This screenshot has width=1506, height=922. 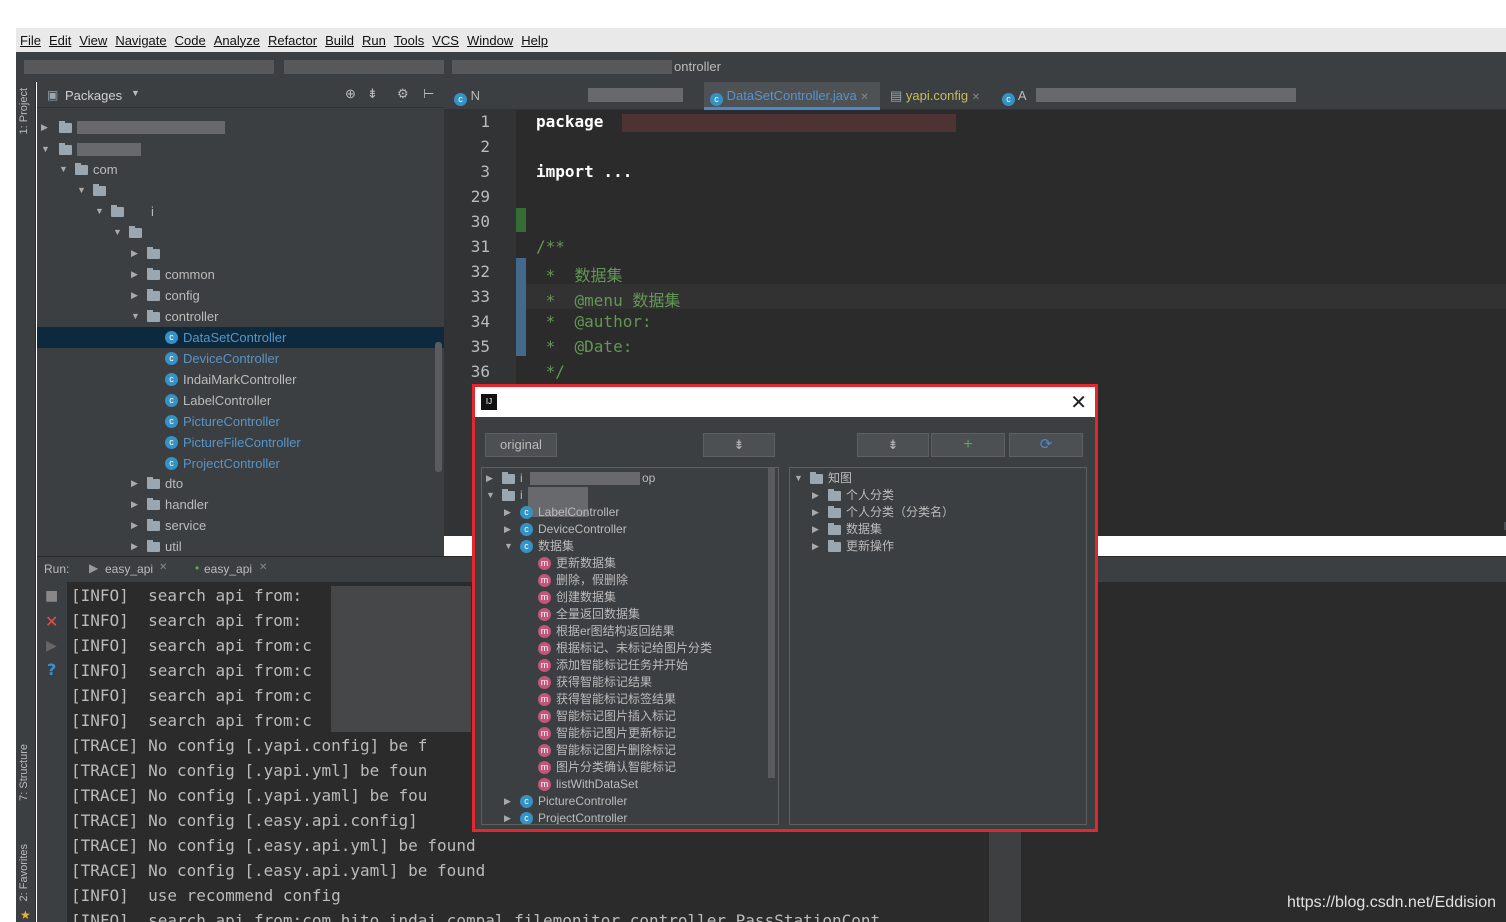 What do you see at coordinates (60, 40) in the screenshot?
I see `menu-edit: Edit` at bounding box center [60, 40].